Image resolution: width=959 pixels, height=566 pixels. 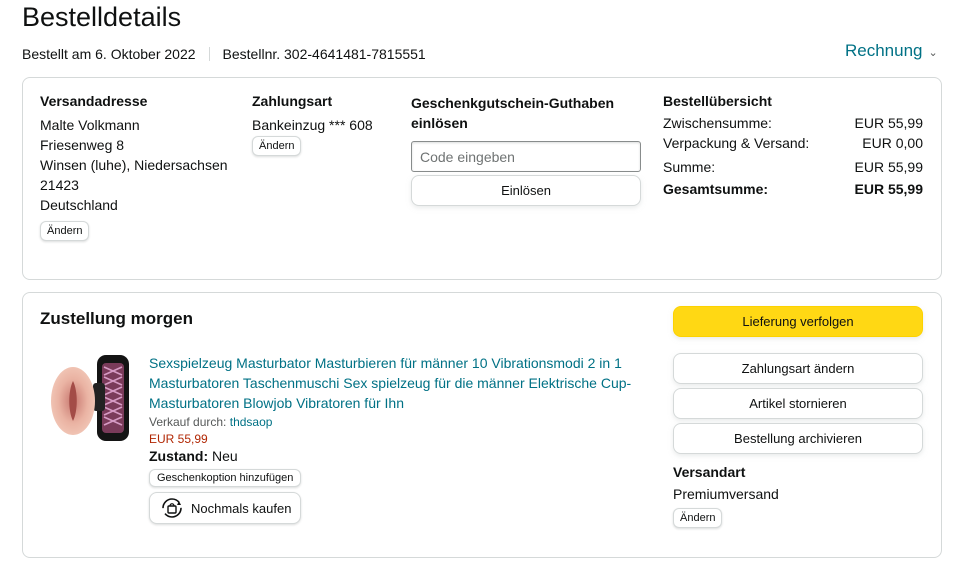 I want to click on change-address-button: Ändern, so click(x=65, y=231).